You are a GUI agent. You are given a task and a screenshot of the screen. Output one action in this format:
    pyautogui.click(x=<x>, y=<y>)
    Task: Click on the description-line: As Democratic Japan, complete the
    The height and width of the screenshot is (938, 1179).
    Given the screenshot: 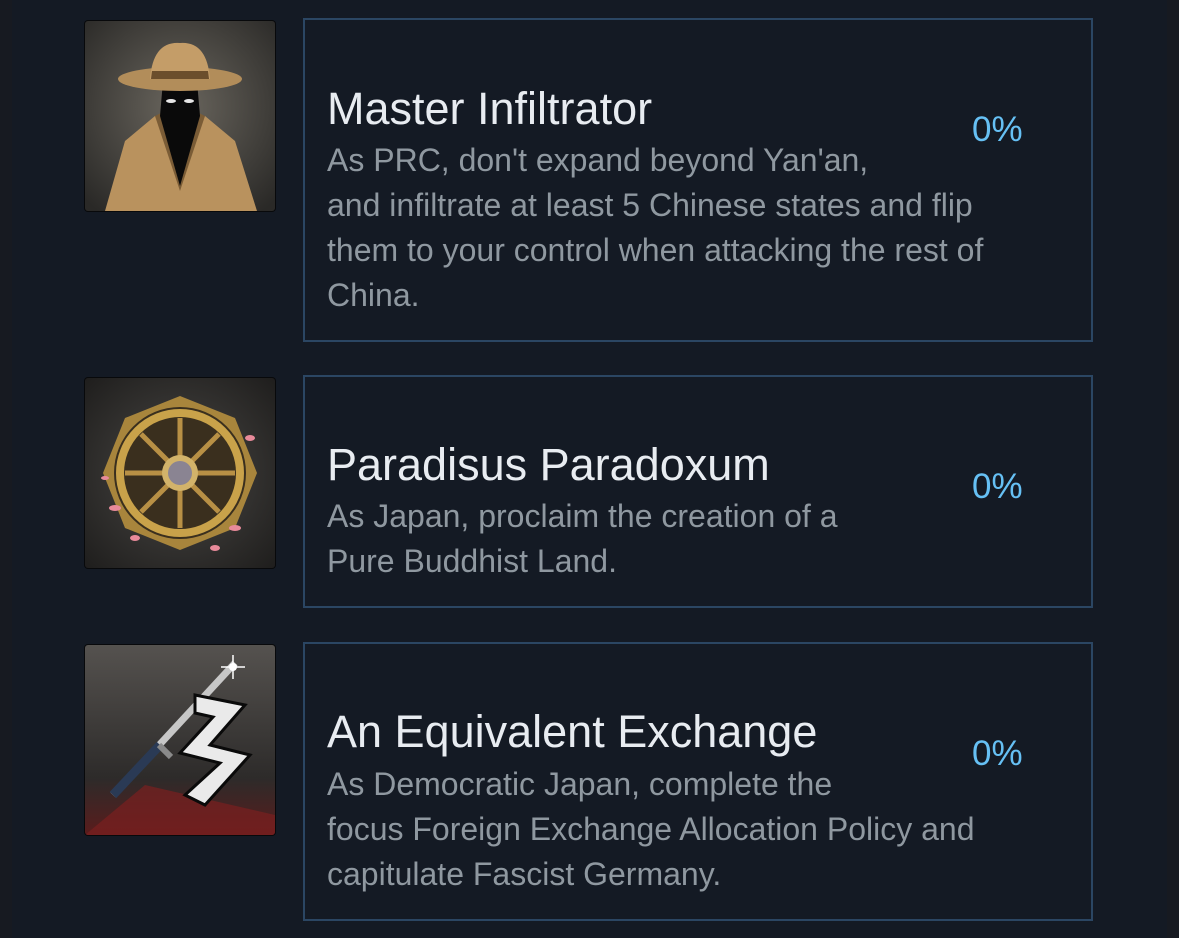 What is the action you would take?
    pyautogui.click(x=580, y=784)
    